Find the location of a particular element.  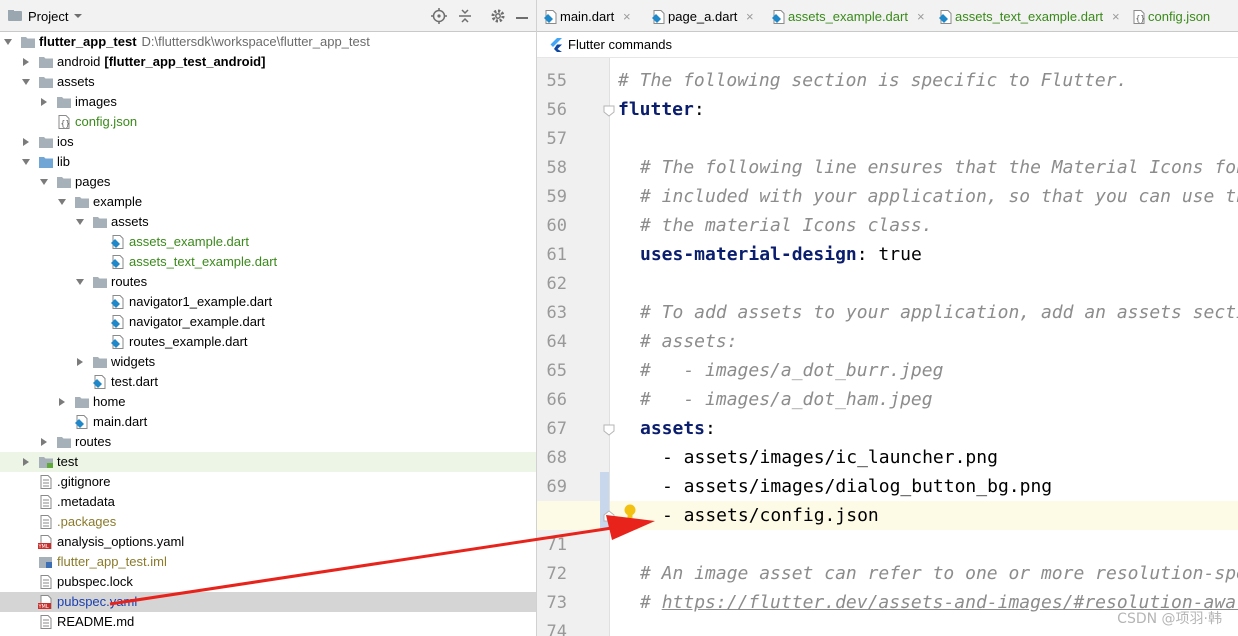

tree-item-navigator-example-dart: navigator_example.dart is located at coordinates (268, 322).